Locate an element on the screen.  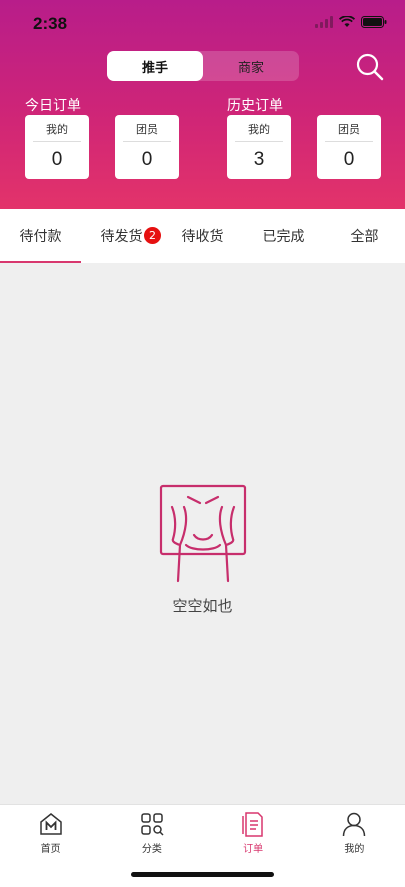
tab-all: 全部 is located at coordinates (364, 236).